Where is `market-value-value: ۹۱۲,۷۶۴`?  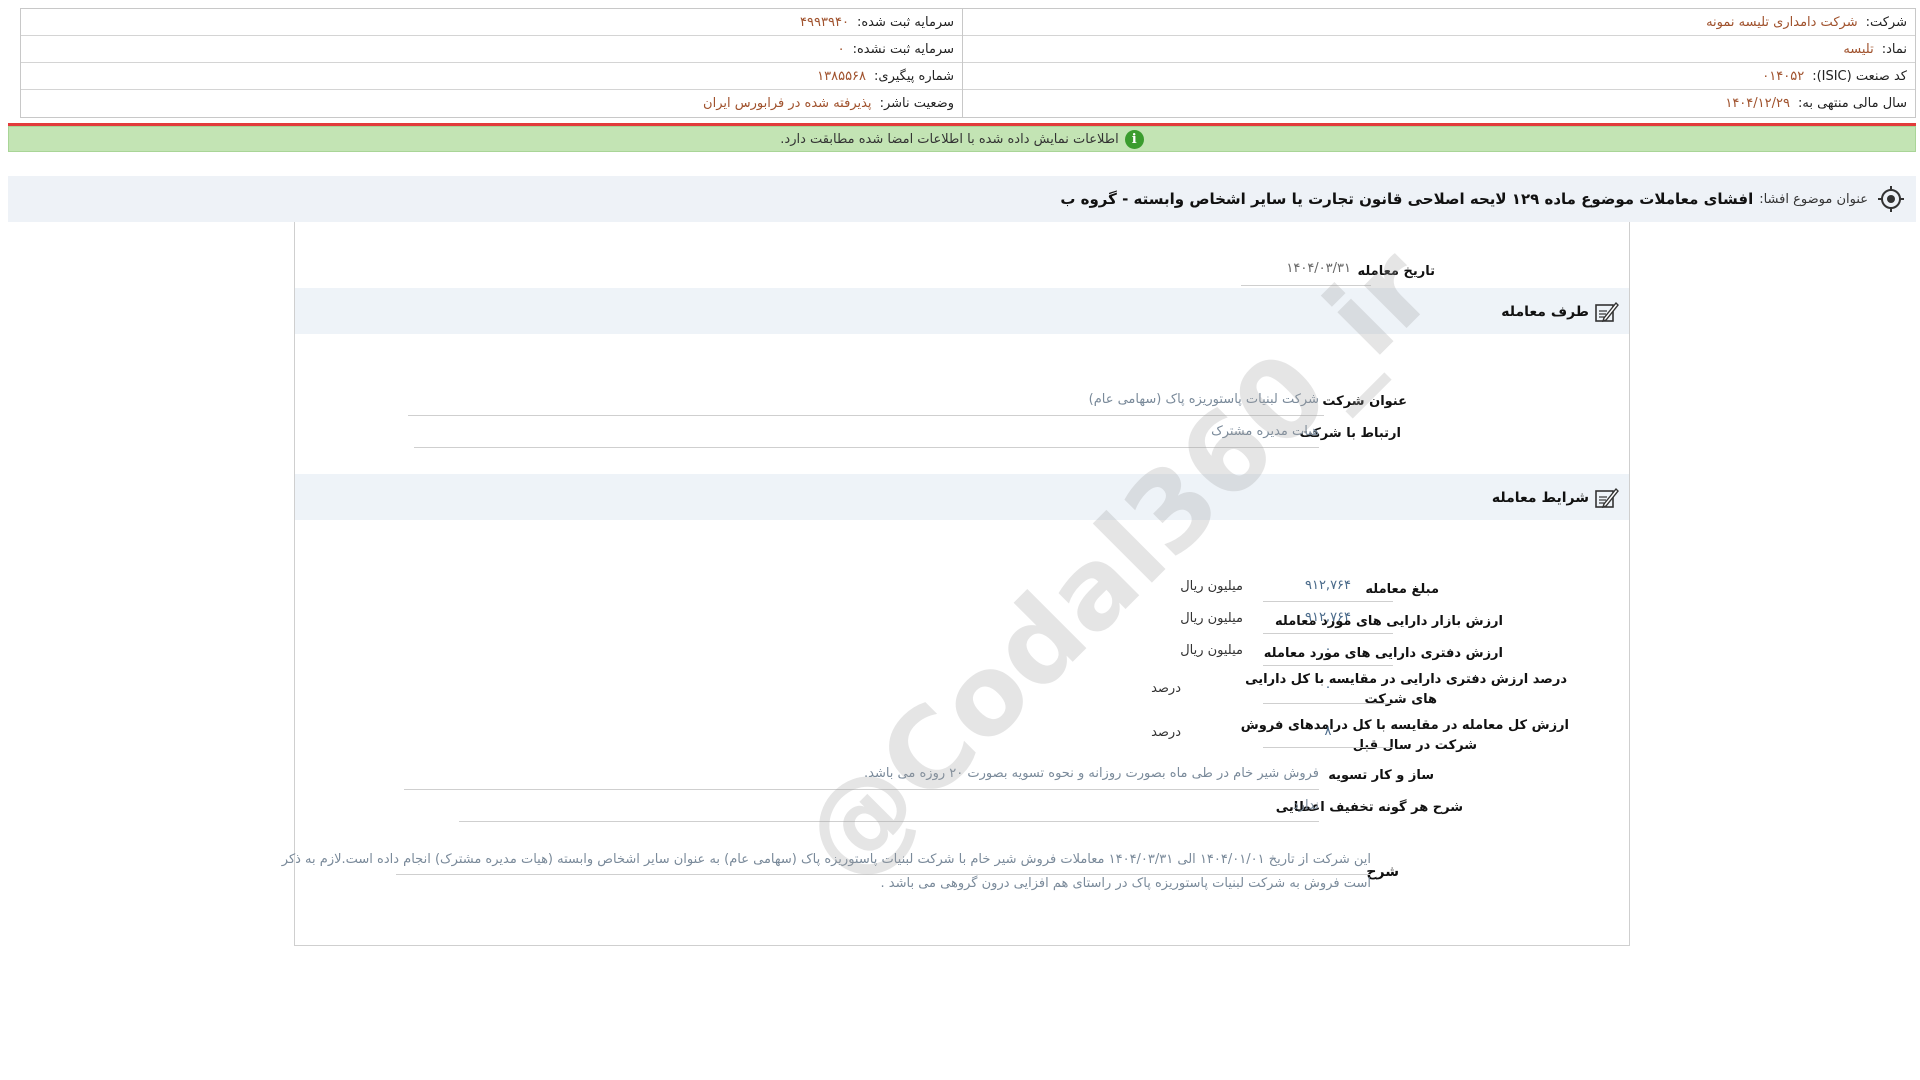 market-value-value: ۹۱۲,۷۶۴ is located at coordinates (1328, 617).